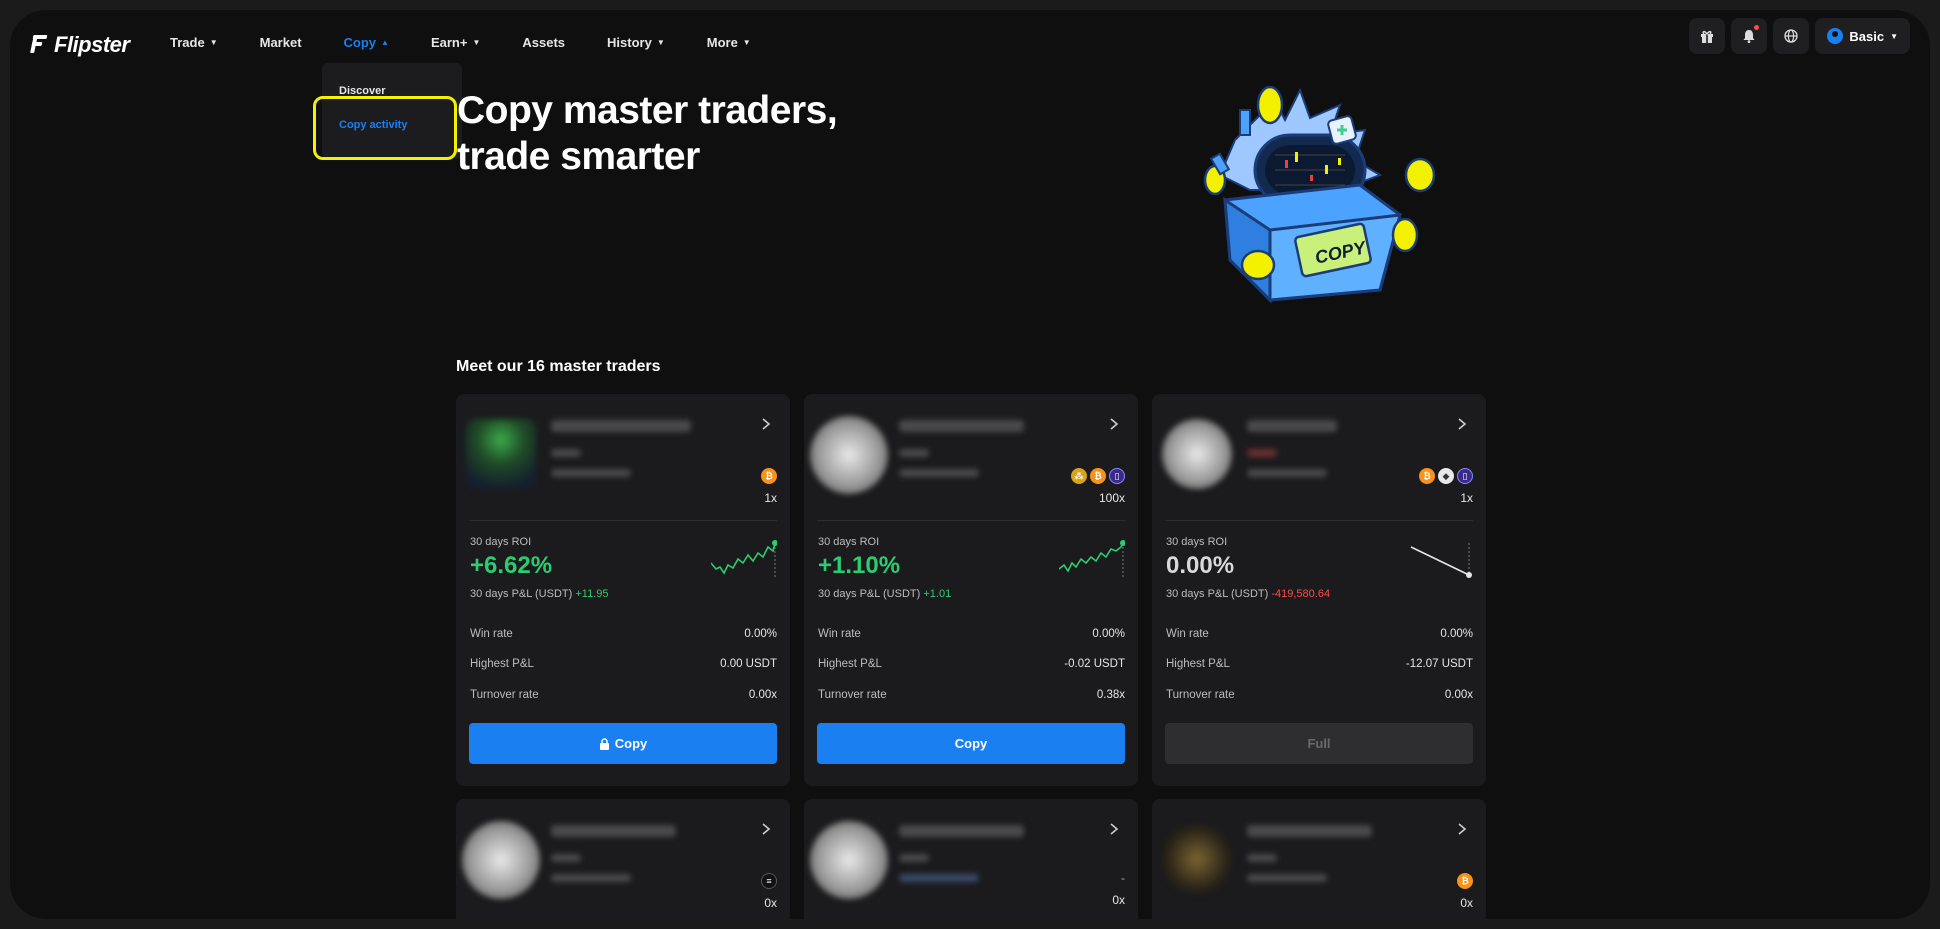 The image size is (1940, 929). I want to click on nav-more: More ▼, so click(729, 42).